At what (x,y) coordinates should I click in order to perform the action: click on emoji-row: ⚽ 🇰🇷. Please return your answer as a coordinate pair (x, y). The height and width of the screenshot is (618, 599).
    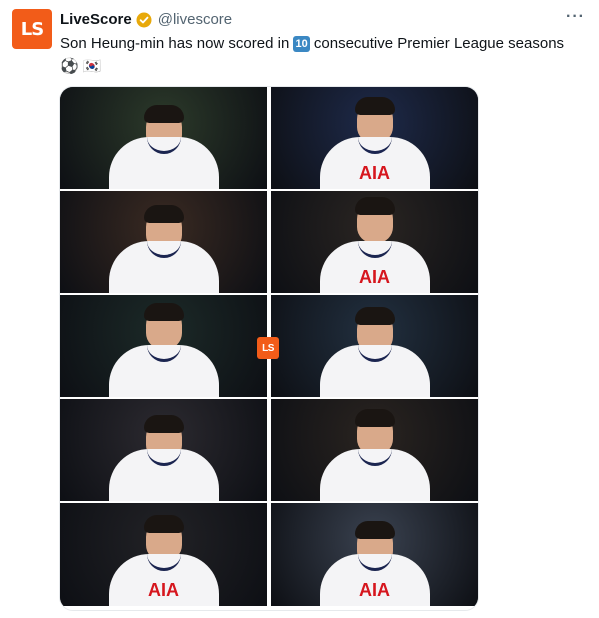
    Looking at the image, I should click on (81, 66).